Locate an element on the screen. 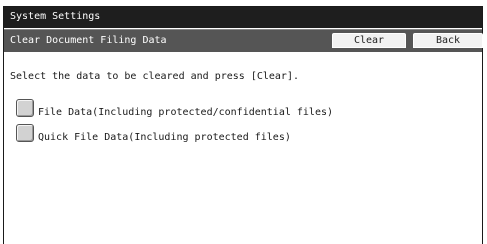 The width and height of the screenshot is (487, 244). section-title: Clear Document Filing Data is located at coordinates (88, 40).